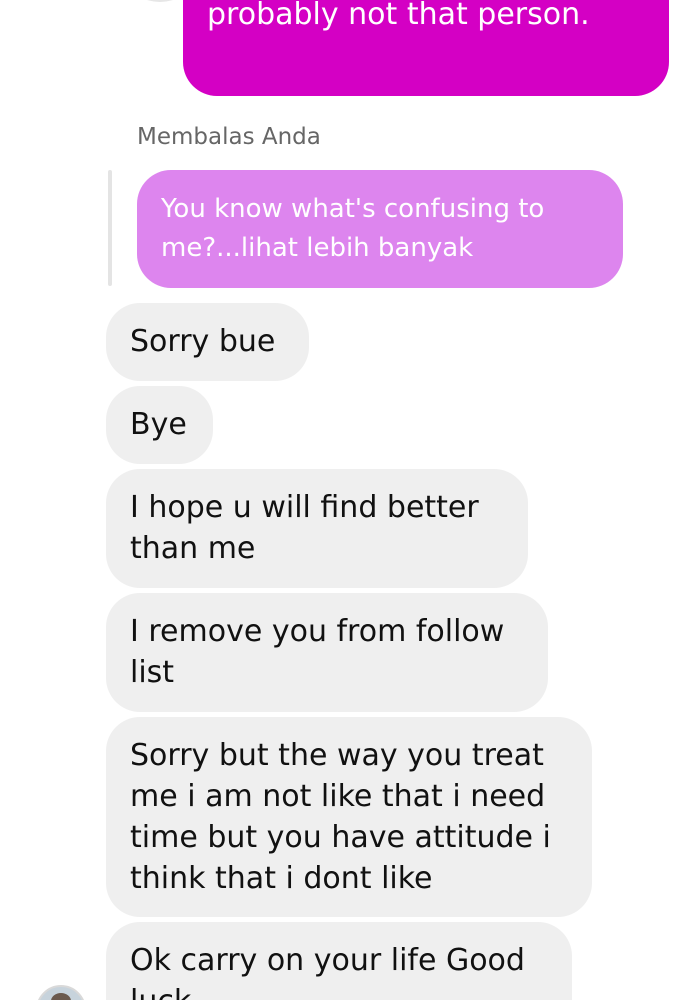  I want to click on avatar-photo, so click(61, 996).